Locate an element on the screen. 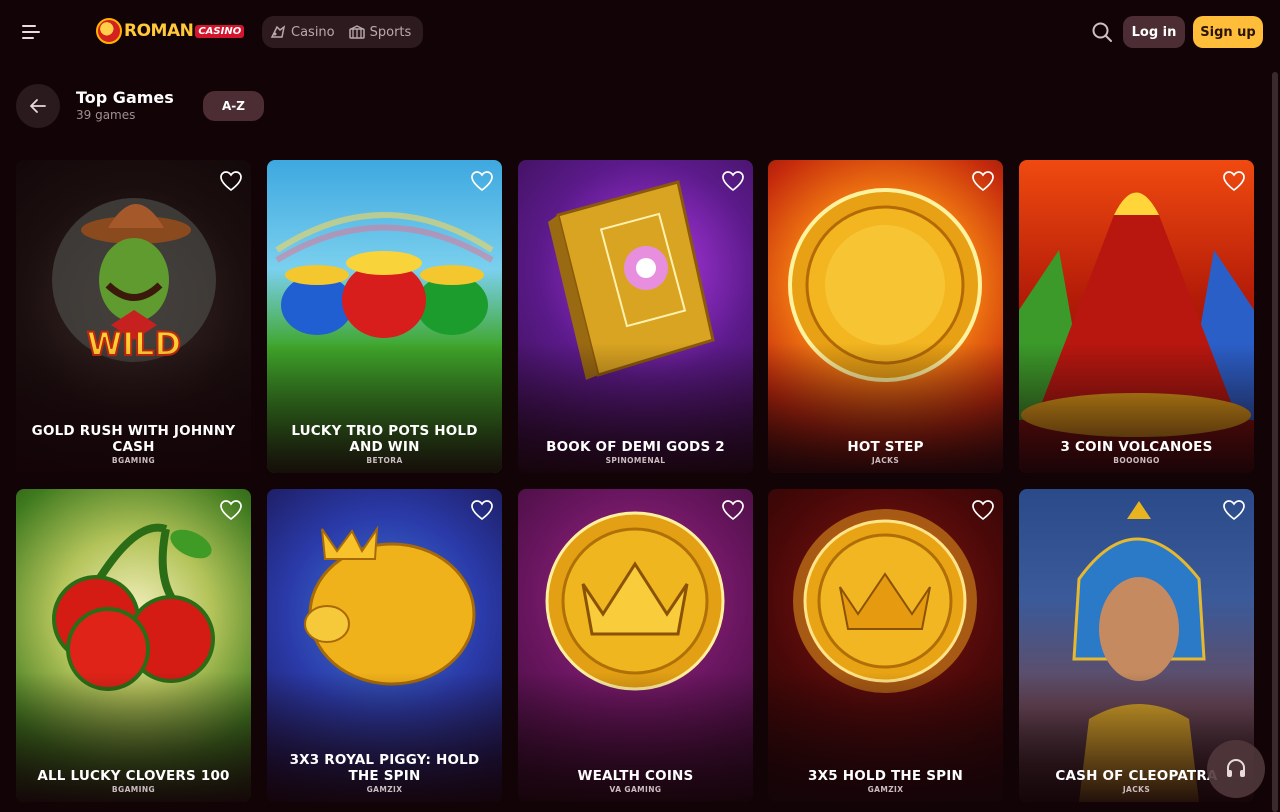 The width and height of the screenshot is (1280, 812). game-card-3x5-hold-the-spin: 3X5 HOLD THE SPIN GAMZIX is located at coordinates (885, 645).